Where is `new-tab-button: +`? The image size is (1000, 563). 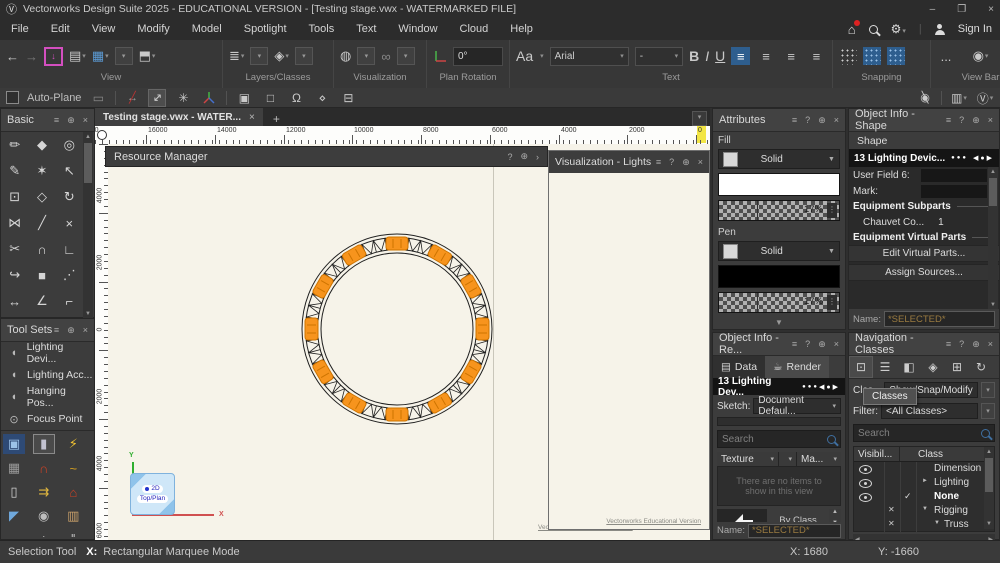
new-tab-button: + is located at coordinates (276, 119).